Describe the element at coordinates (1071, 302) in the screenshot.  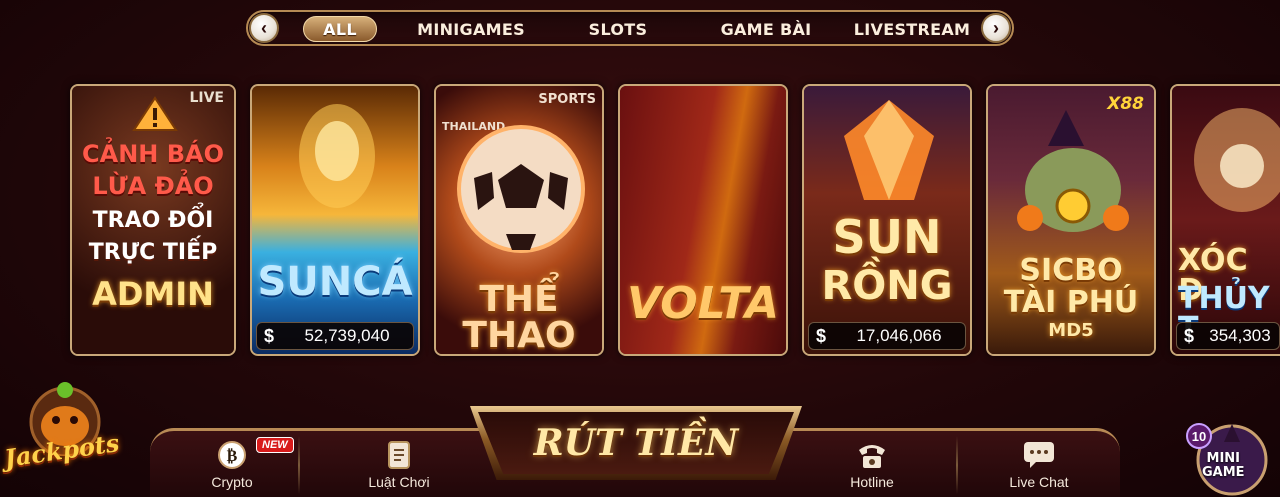
I see `game-title-sicbo-2: TÀI PHÚ` at that location.